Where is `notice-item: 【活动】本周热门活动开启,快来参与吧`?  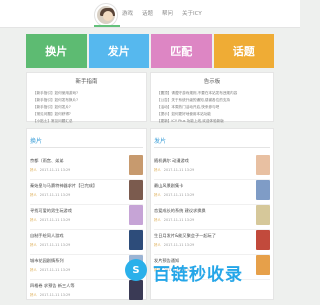 notice-item: 【活动】本周热门活动开启,快来参与吧 is located at coordinates (215, 107).